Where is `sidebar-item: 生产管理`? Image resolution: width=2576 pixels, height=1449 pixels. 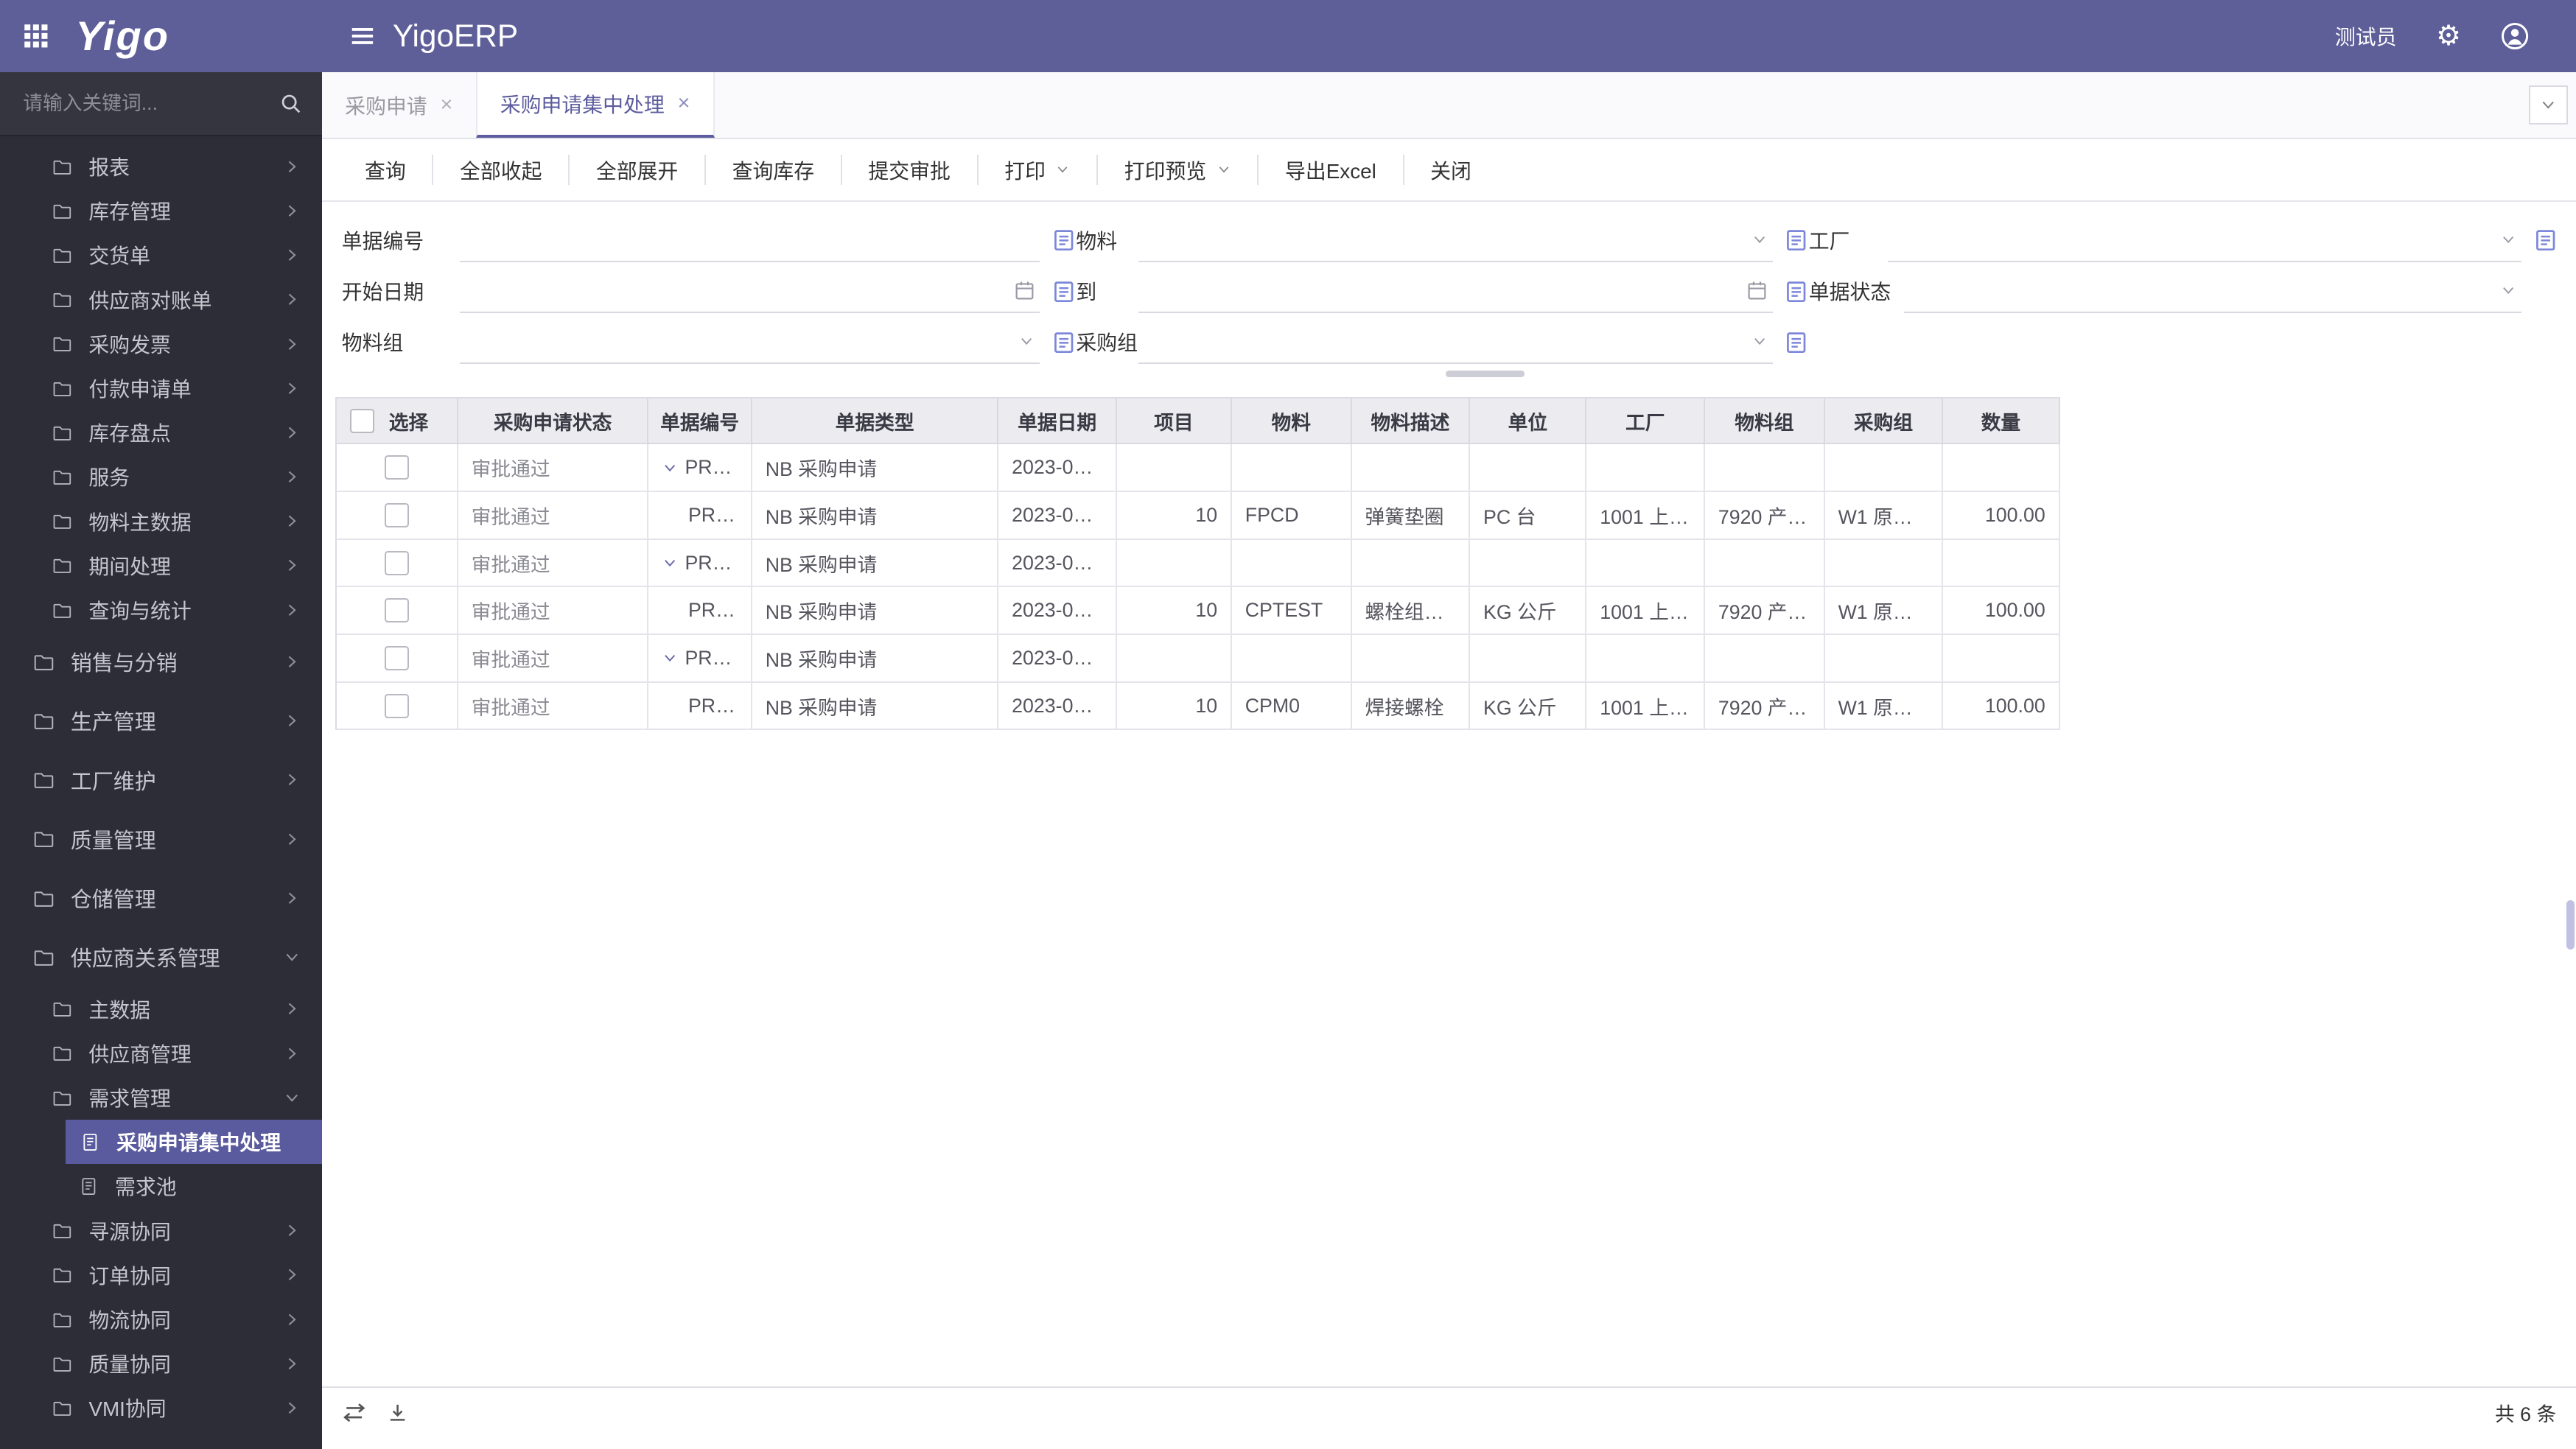
sidebar-item: 生产管理 is located at coordinates (161, 720).